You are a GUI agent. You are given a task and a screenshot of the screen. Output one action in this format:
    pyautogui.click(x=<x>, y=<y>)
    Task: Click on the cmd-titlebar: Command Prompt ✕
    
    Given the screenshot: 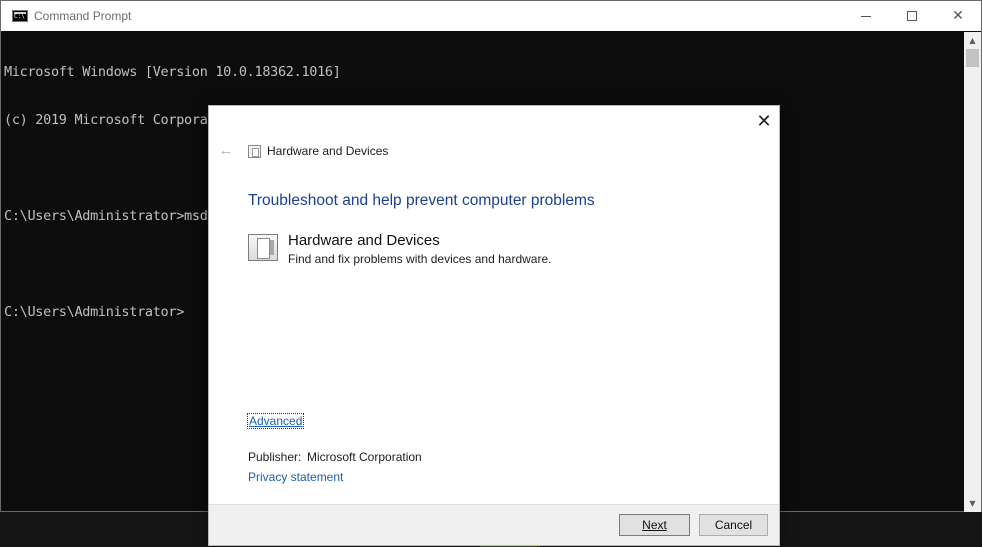 What is the action you would take?
    pyautogui.click(x=491, y=16)
    